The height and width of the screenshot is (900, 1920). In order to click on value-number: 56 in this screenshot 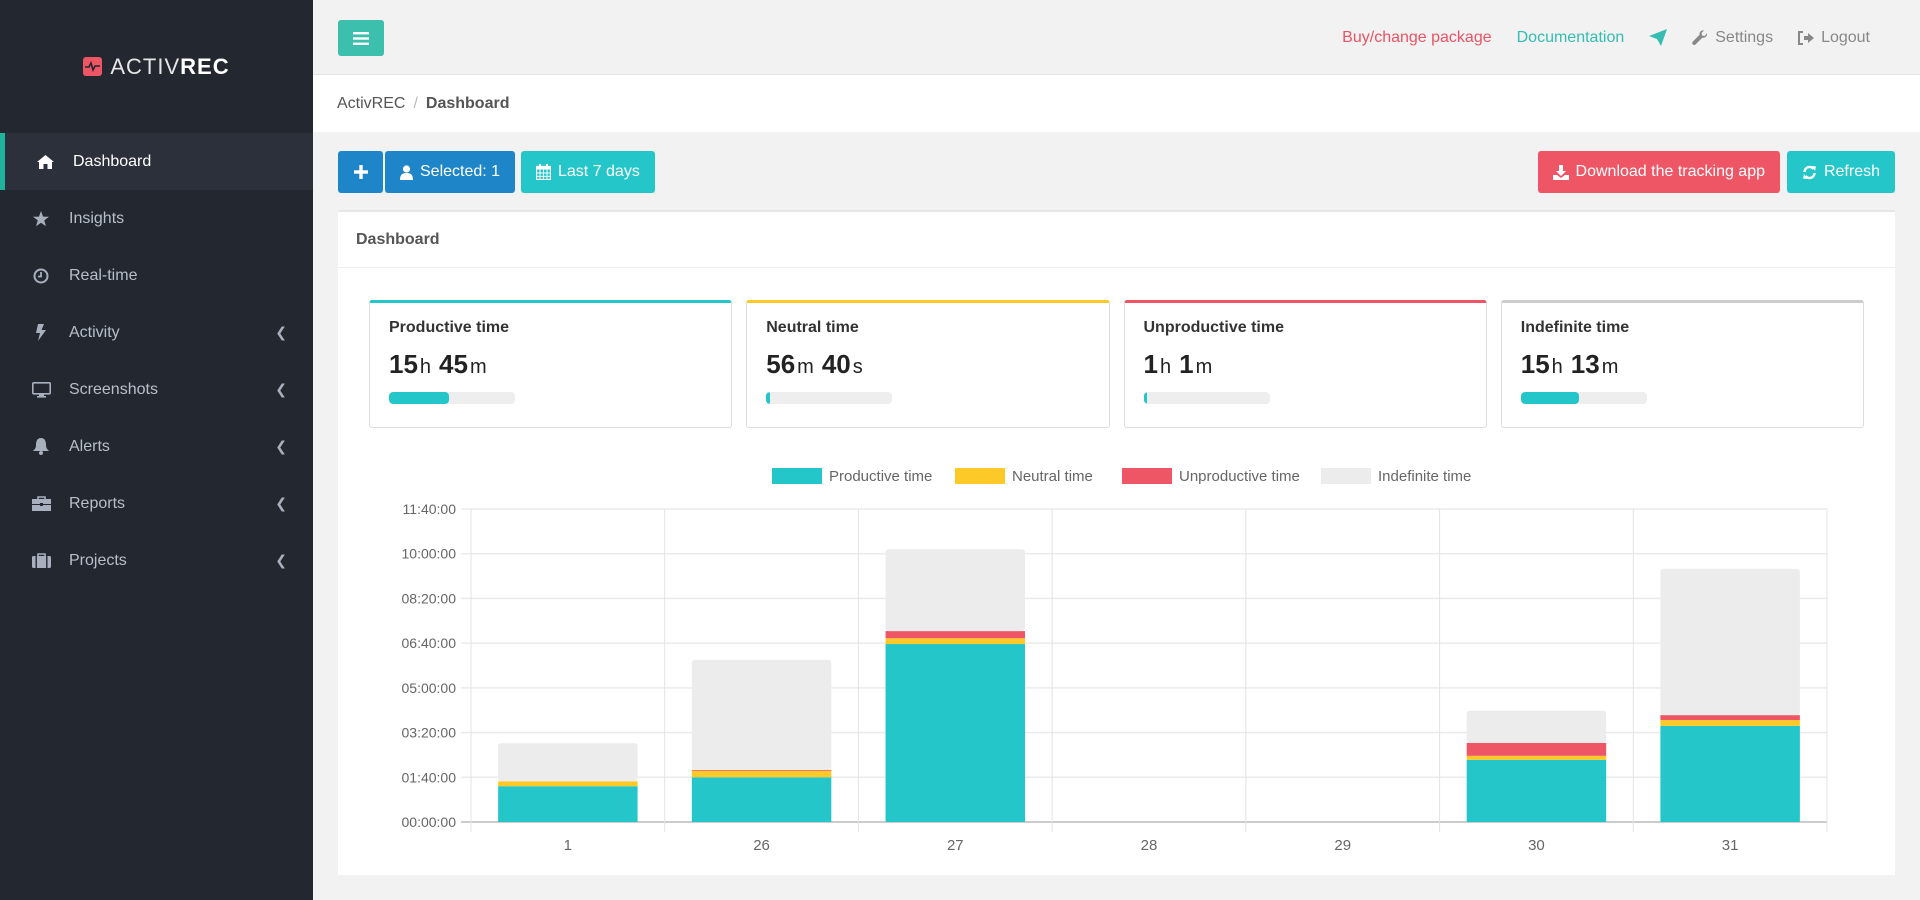, I will do `click(781, 364)`.